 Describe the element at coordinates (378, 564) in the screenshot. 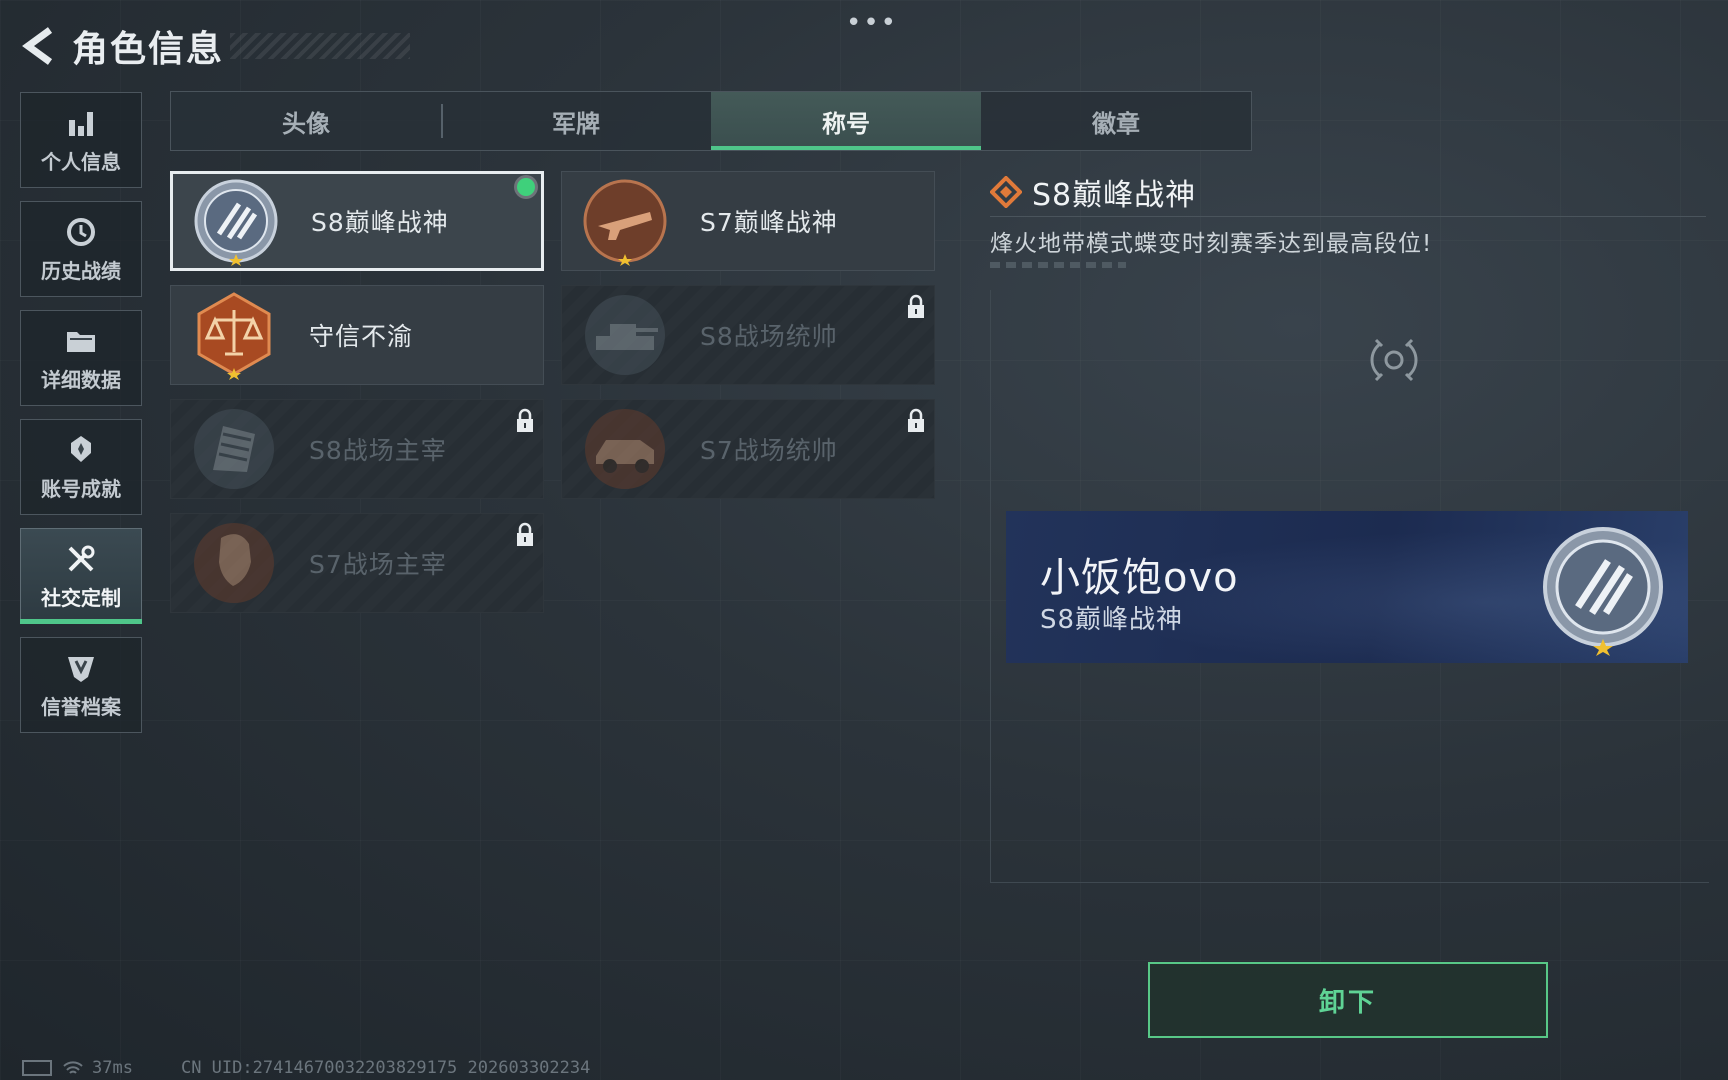

I see `title-card-name: S7战场主宰` at that location.